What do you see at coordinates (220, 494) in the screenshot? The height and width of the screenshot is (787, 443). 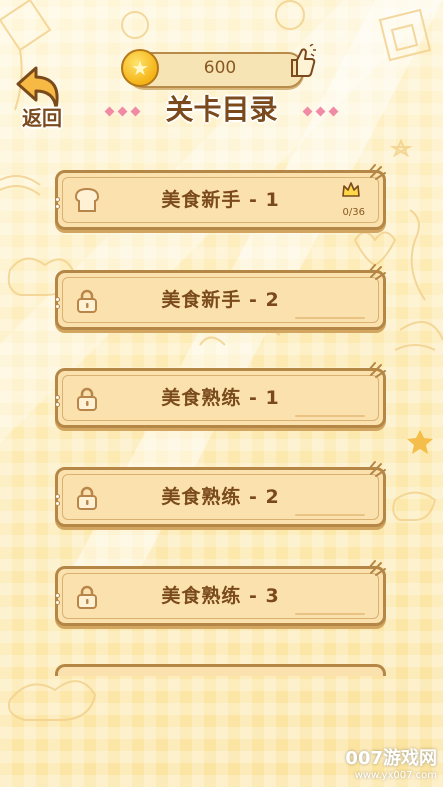 I see `level-item-4: 美食熟练 - 2` at bounding box center [220, 494].